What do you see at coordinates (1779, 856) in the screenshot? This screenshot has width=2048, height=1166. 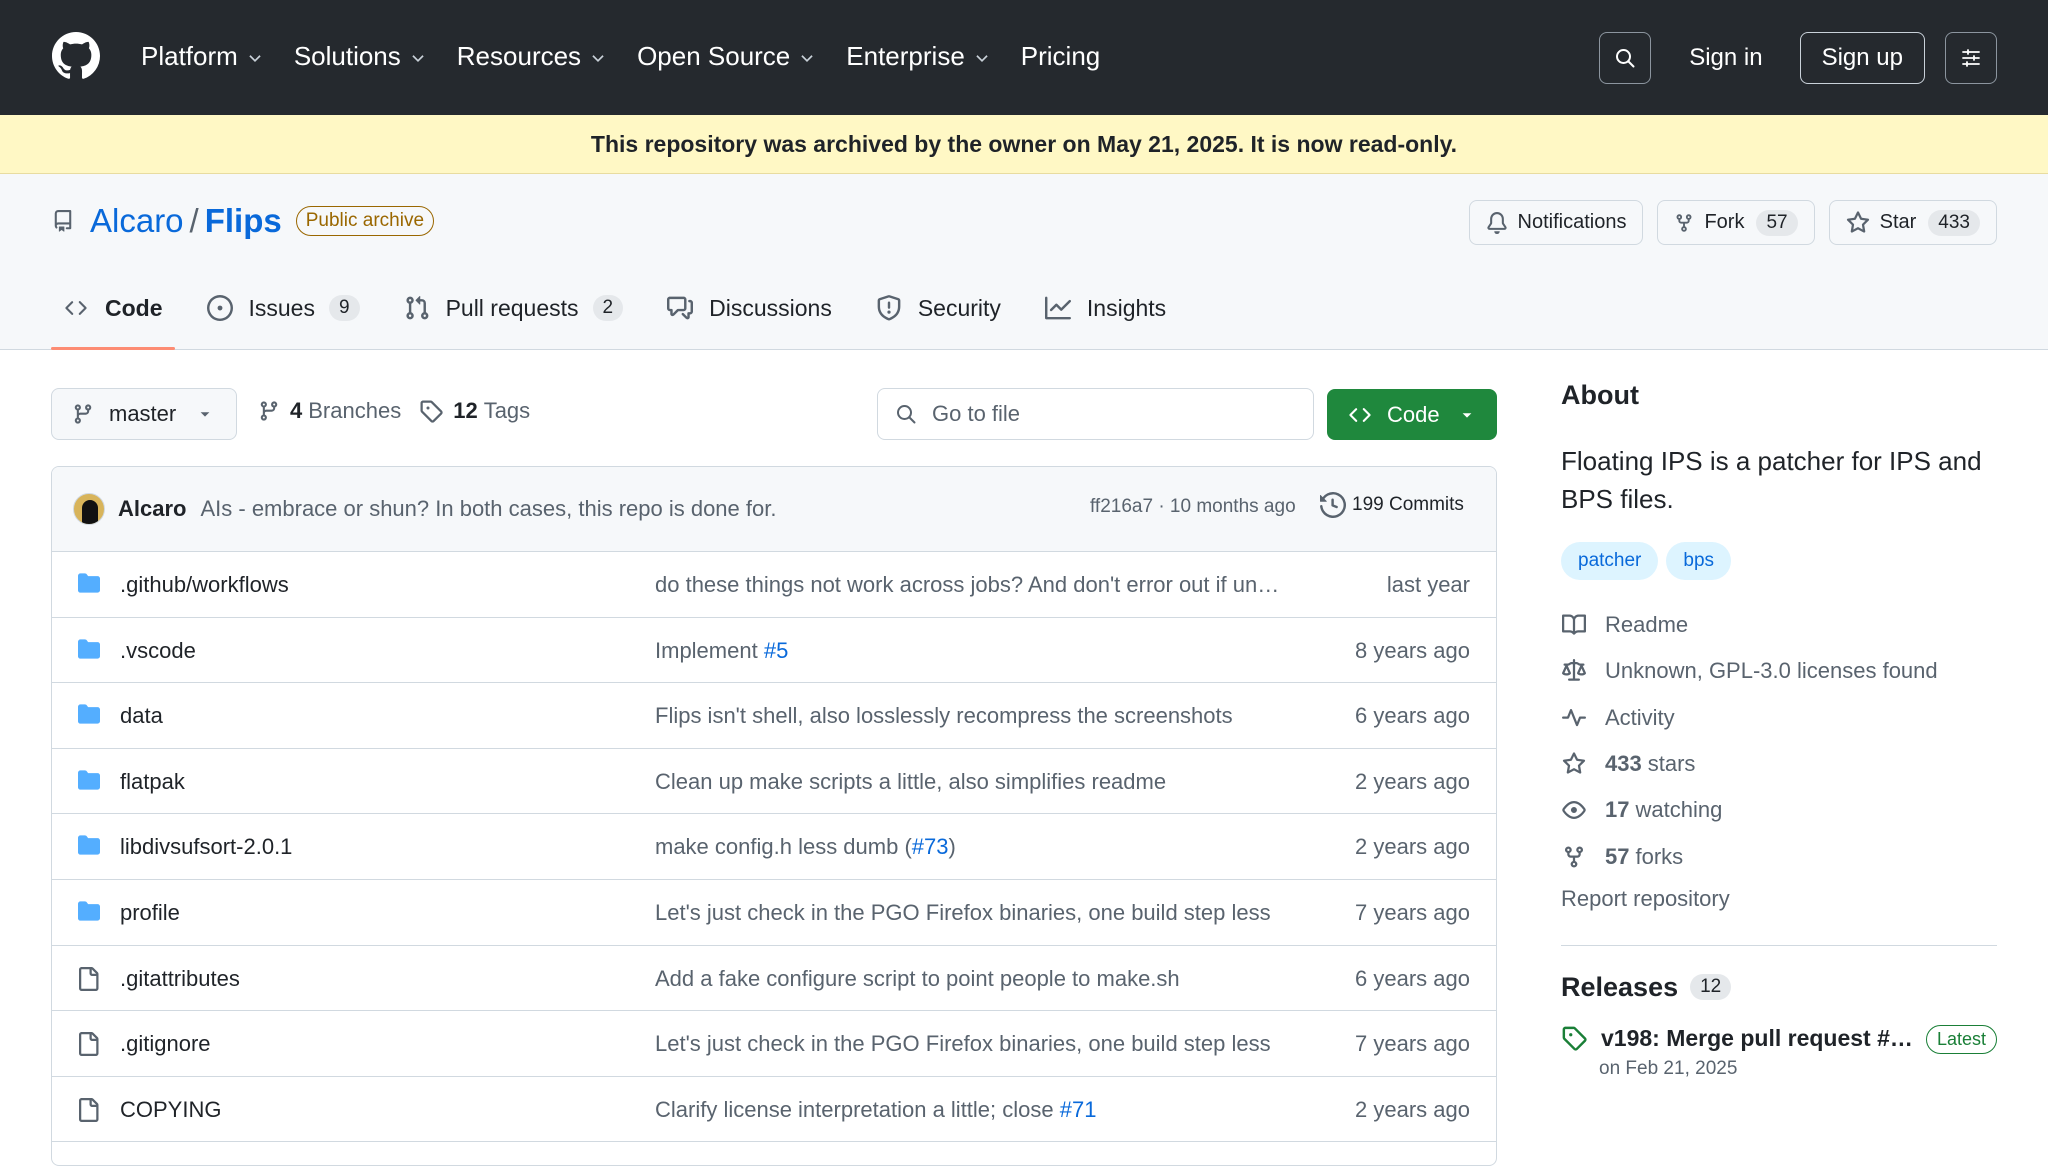 I see `forks-link: 57 forks` at bounding box center [1779, 856].